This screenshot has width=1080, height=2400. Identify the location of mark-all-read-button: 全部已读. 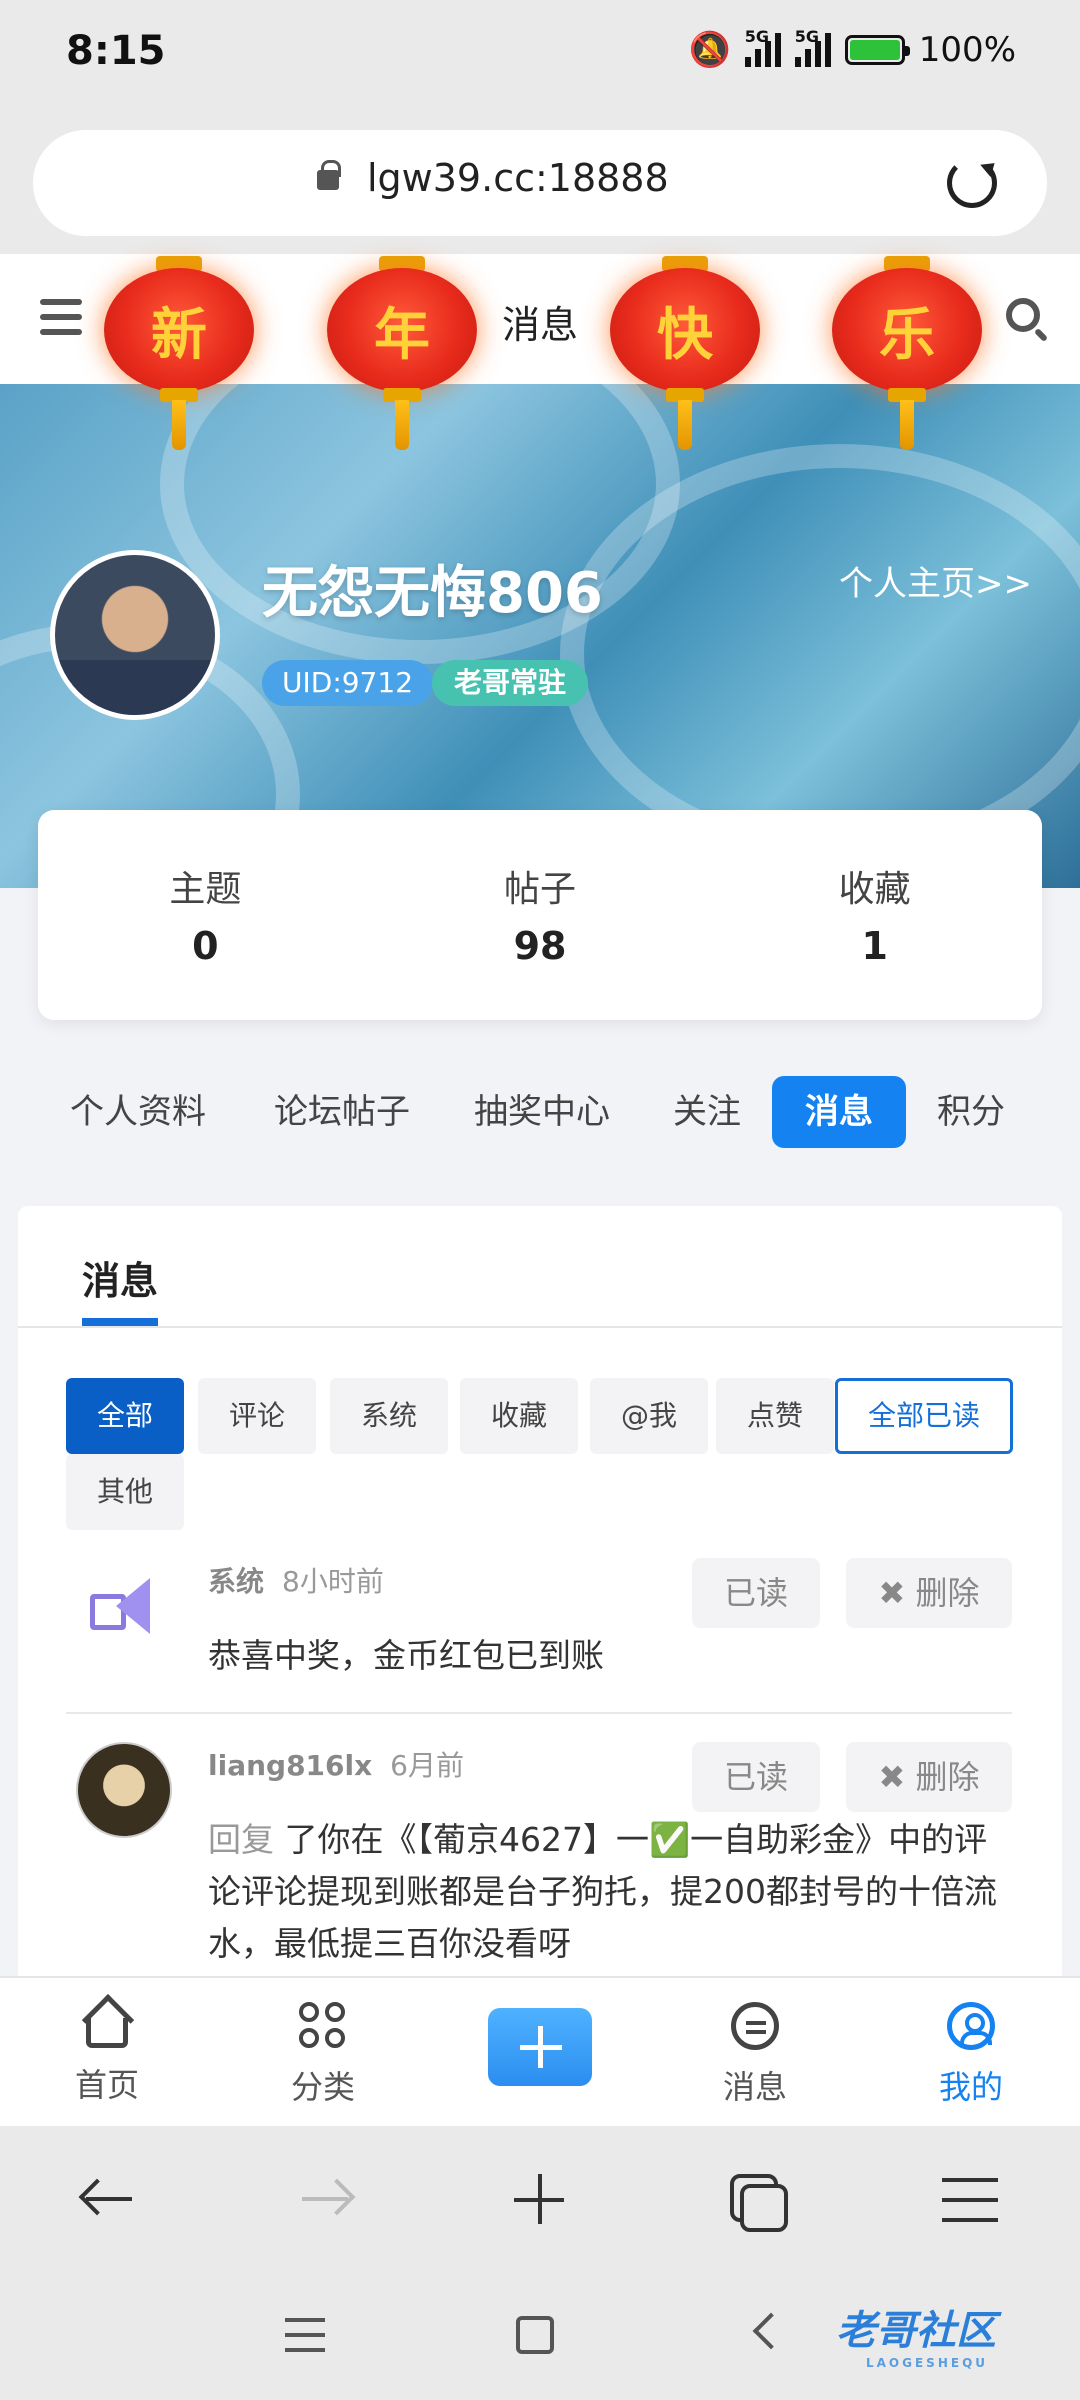
(924, 1416).